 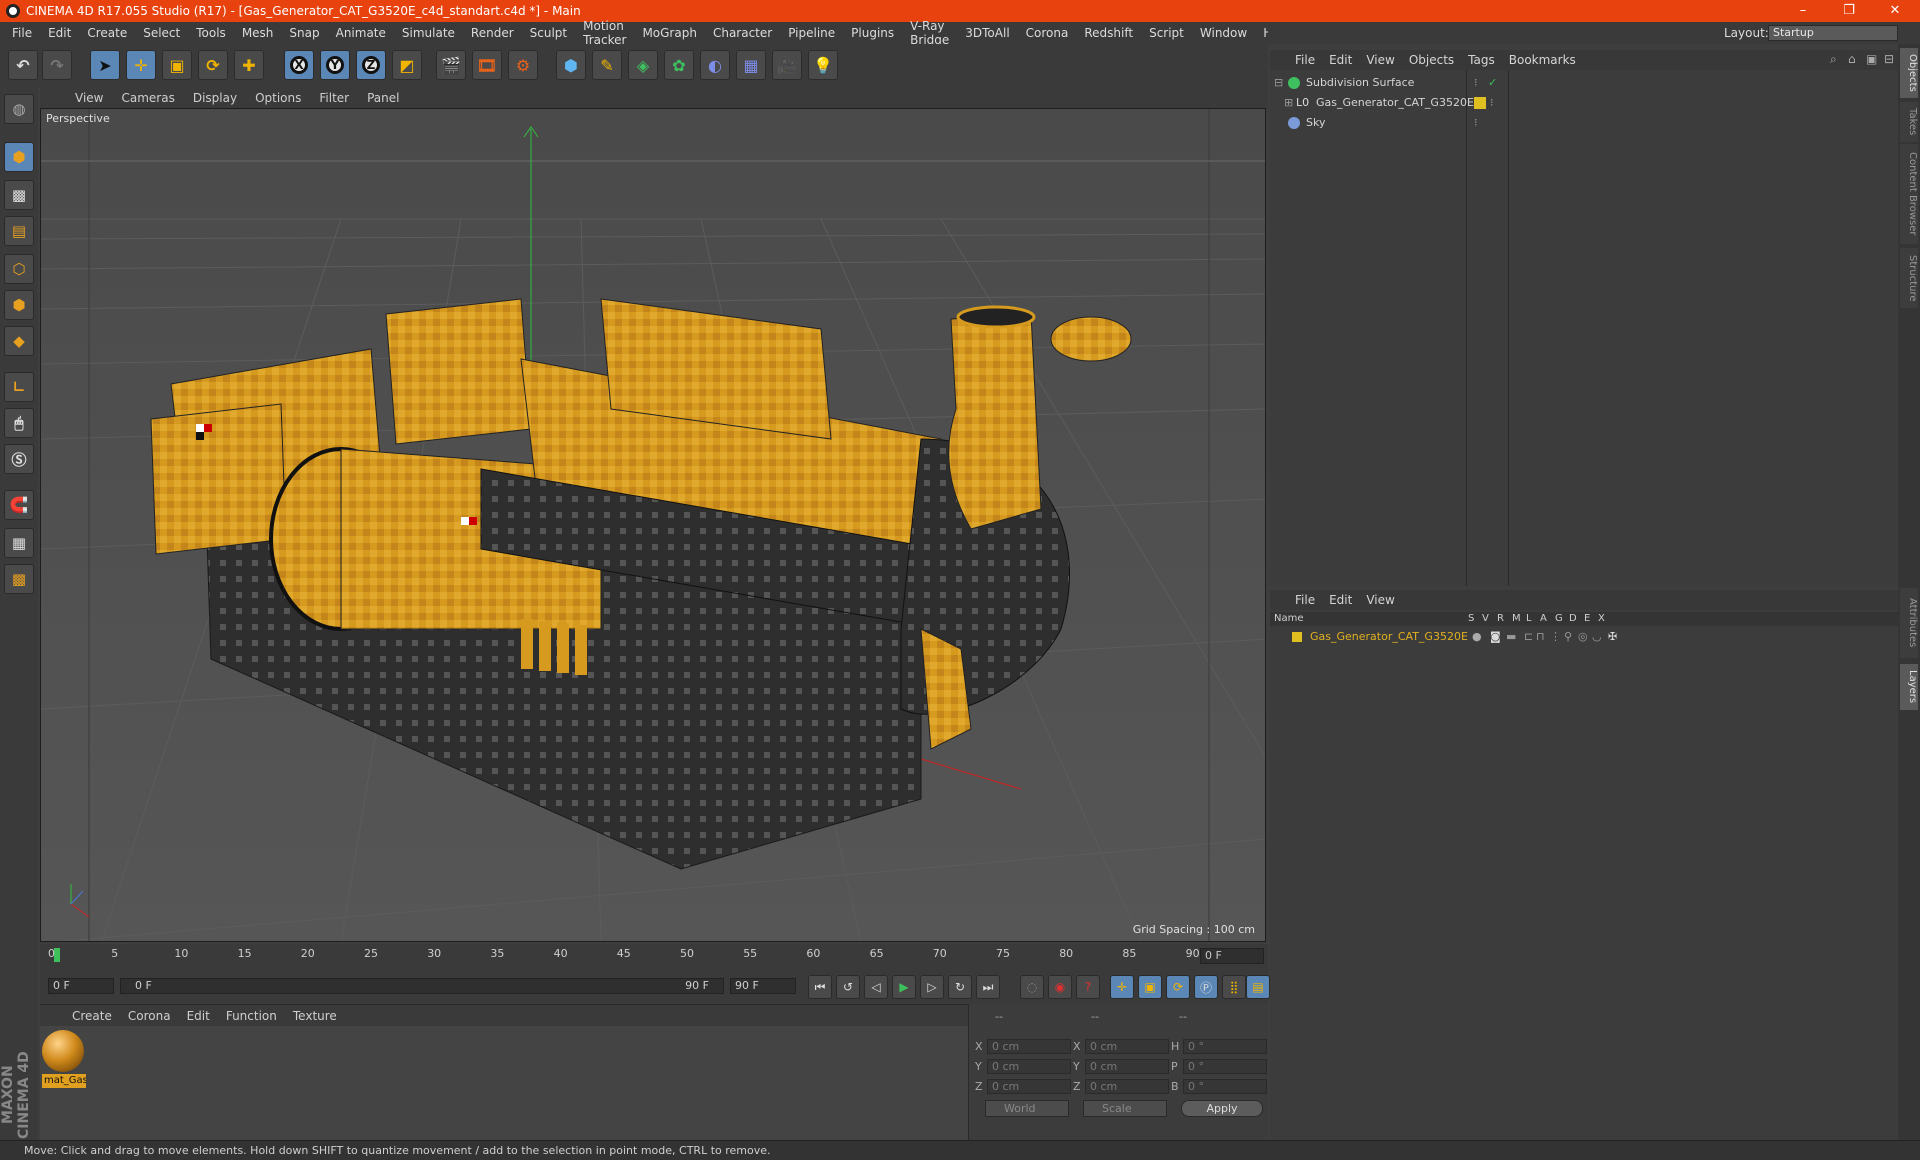 I want to click on tab-layers: Layers, so click(x=1909, y=687).